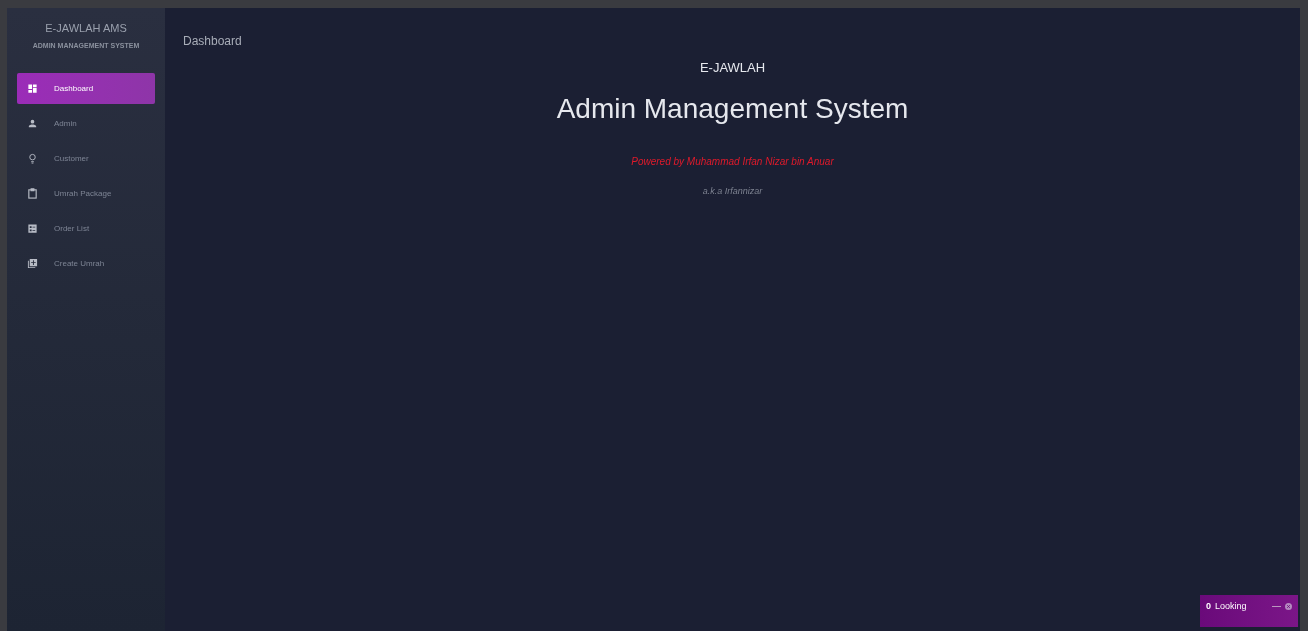 This screenshot has width=1308, height=631. Describe the element at coordinates (732, 161) in the screenshot. I see `credit-text: Powered by Muhammad Irfan Nizar bin Anuar` at that location.